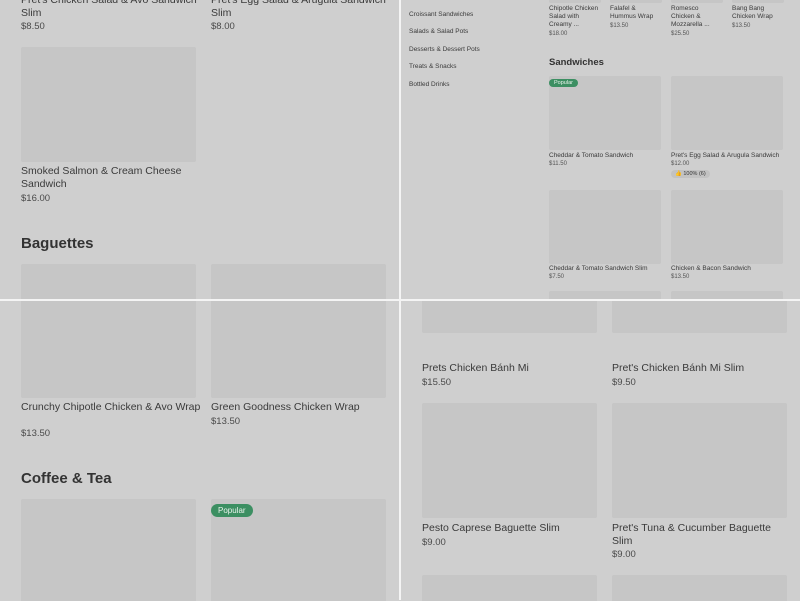 The height and width of the screenshot is (601, 800). I want to click on item-name: Pret's Chicken Salad & Avo Sandwich Slim, so click(111, 9).